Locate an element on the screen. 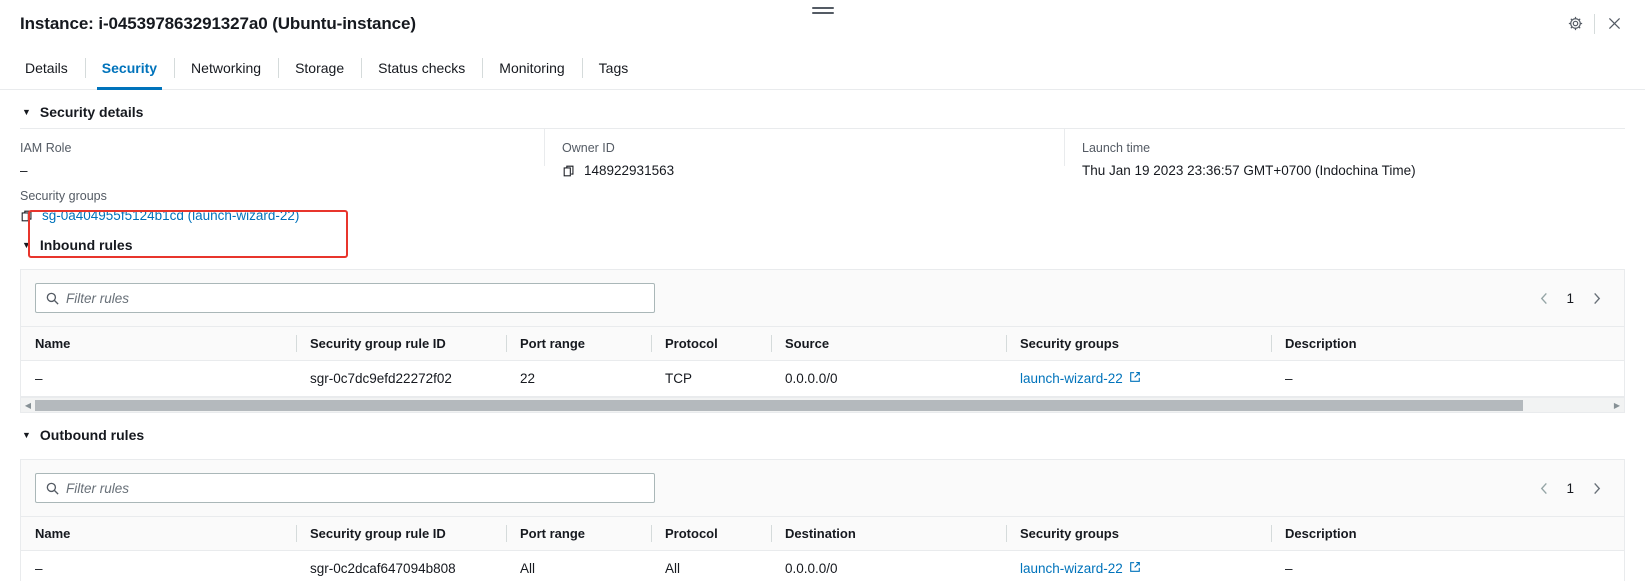  security-details-section-toggle: ▼ Security details is located at coordinates (822, 109).